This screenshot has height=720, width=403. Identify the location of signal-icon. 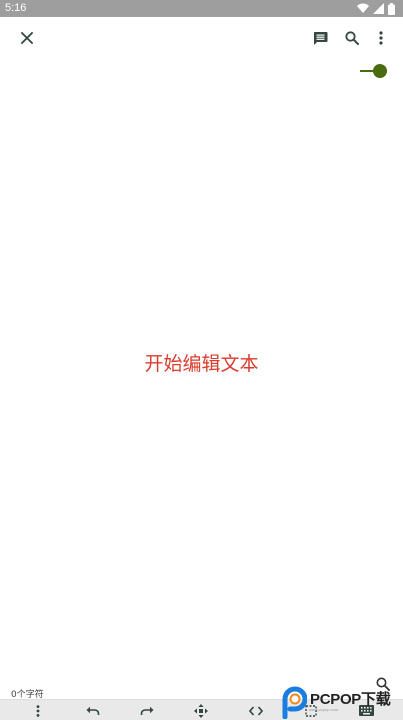
(378, 8).